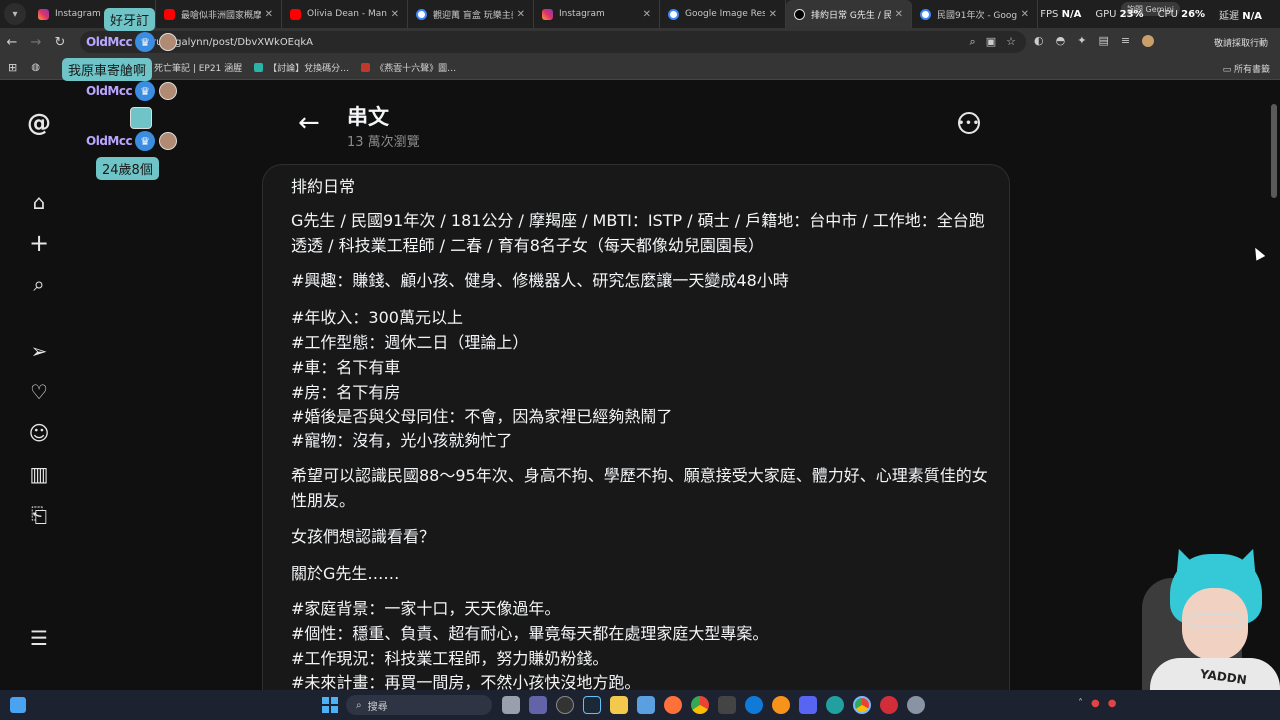 The height and width of the screenshot is (720, 1280). Describe the element at coordinates (107, 69) in the screenshot. I see `chat-bubble: 我原車寄艙啊` at that location.